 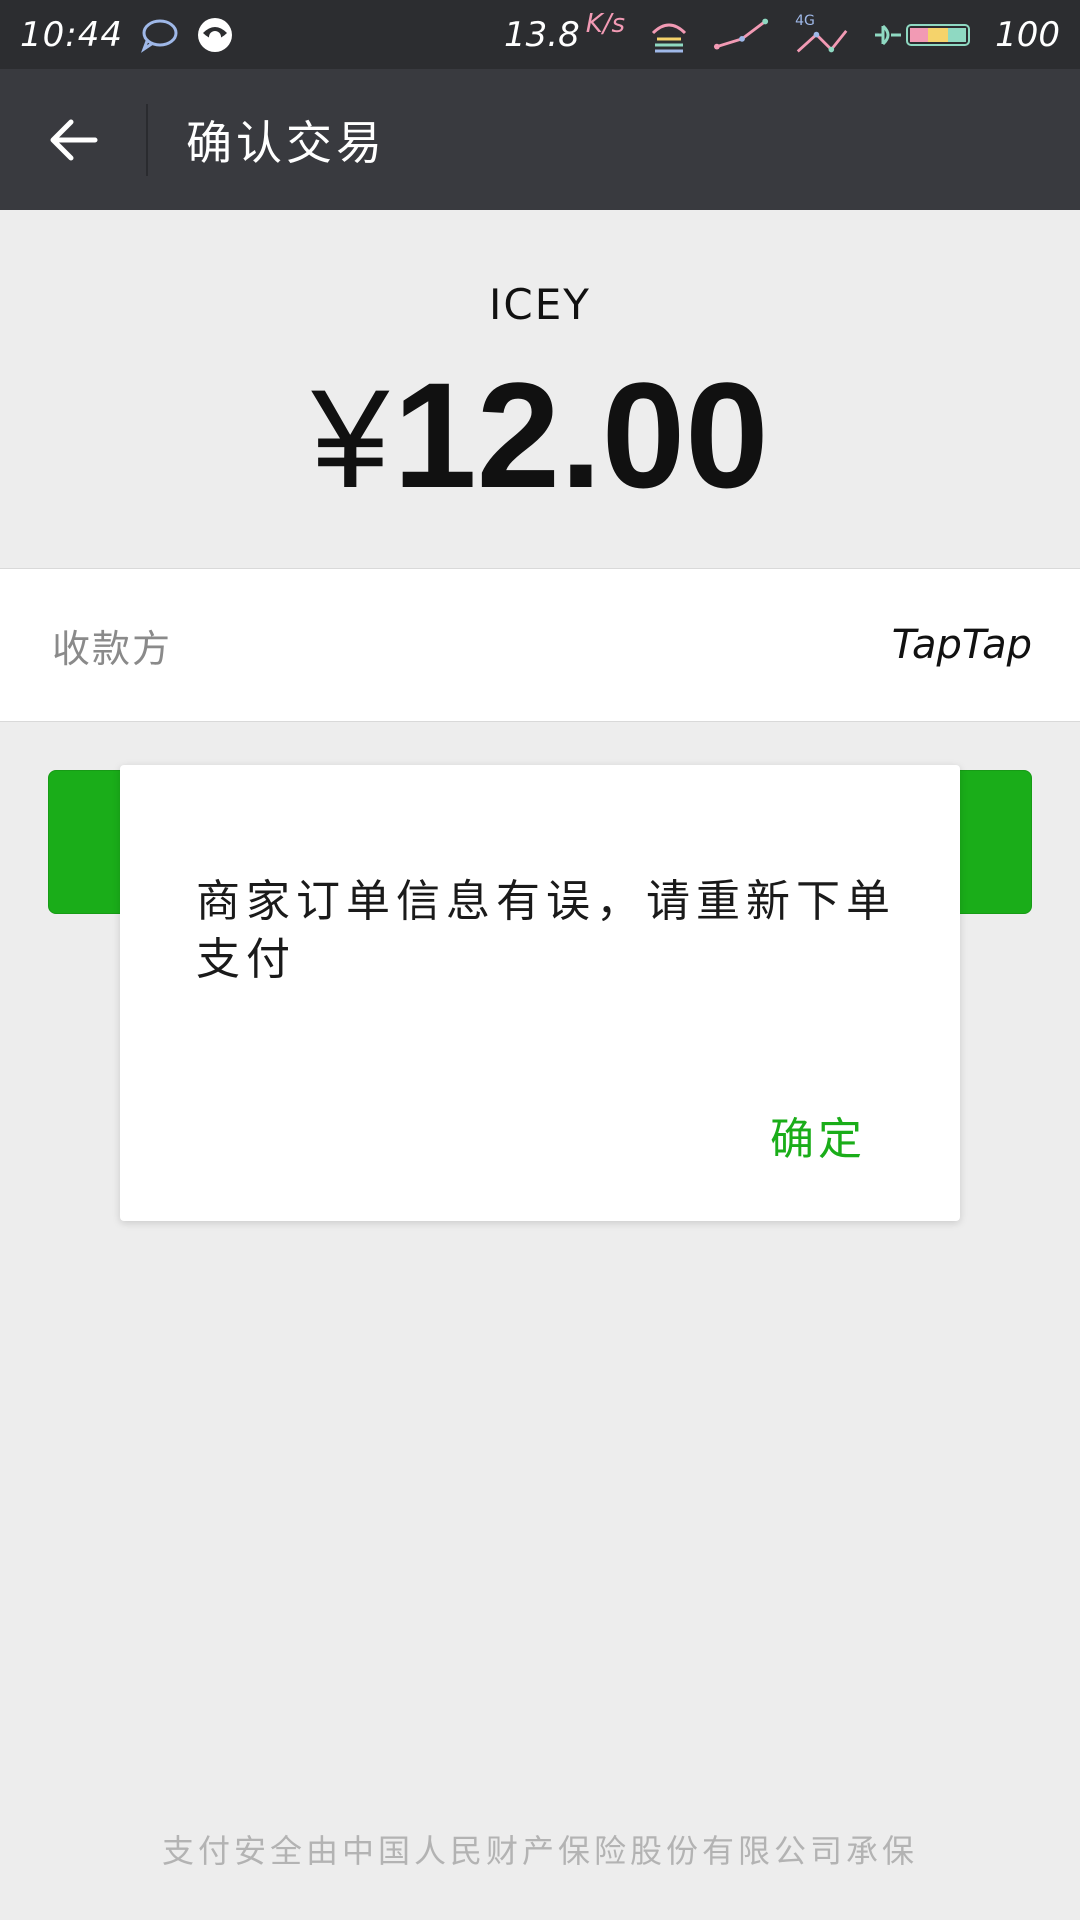 I want to click on dialog-message: 商家订单信息有误，请重新下单支付, so click(x=546, y=930).